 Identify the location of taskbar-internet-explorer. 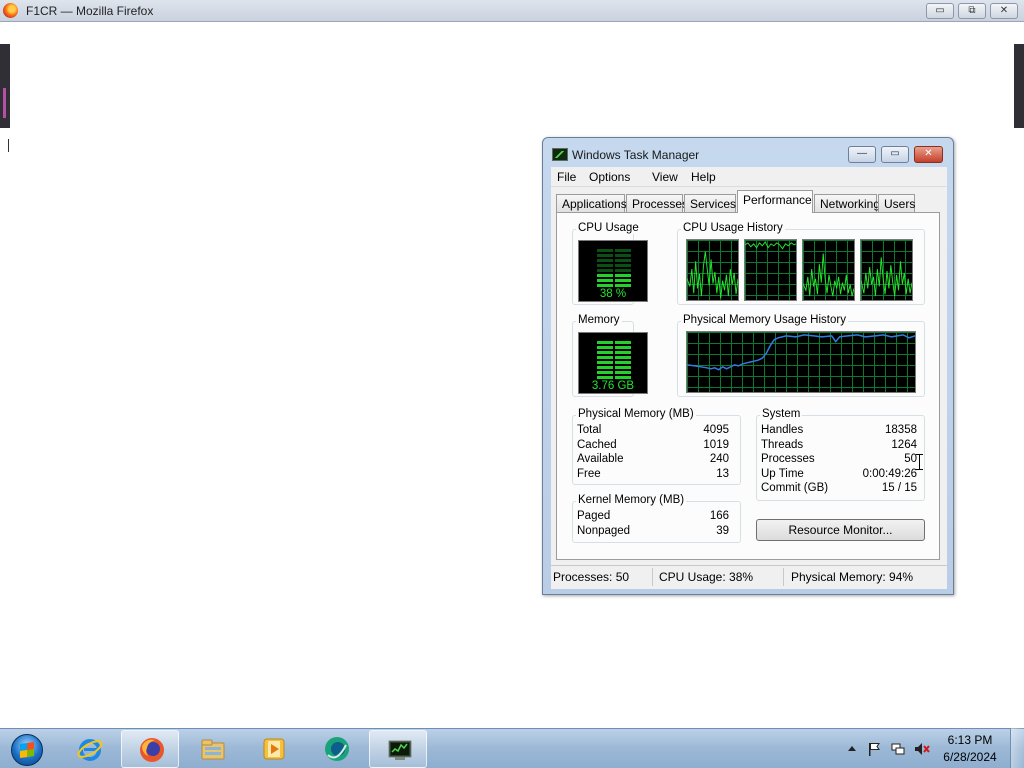
(89, 749).